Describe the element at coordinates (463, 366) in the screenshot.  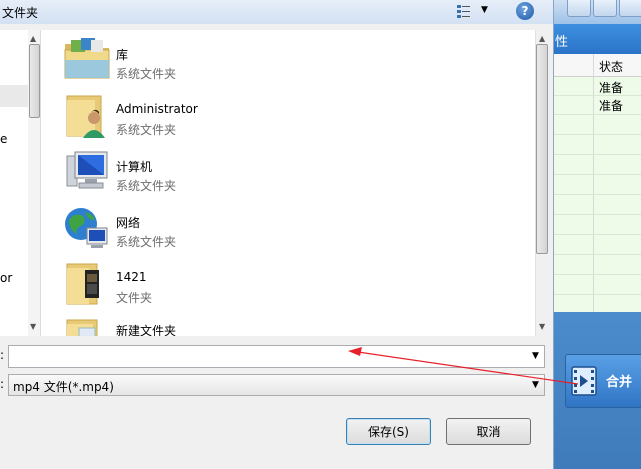
I see `annotation-arrow-icon` at that location.